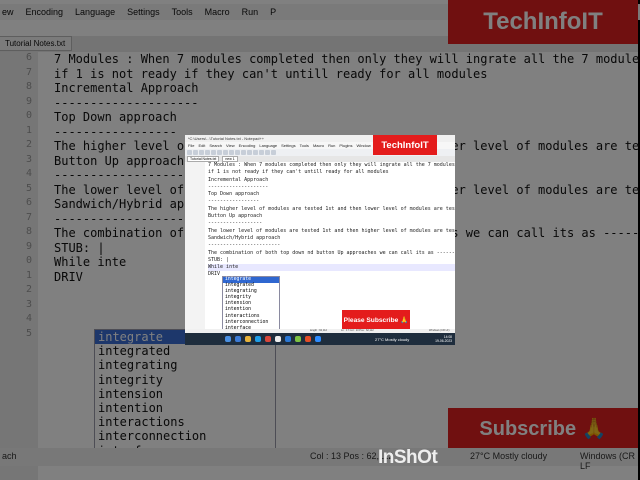 The height and width of the screenshot is (480, 640). What do you see at coordinates (258, 339) in the screenshot?
I see `edge-icon` at bounding box center [258, 339].